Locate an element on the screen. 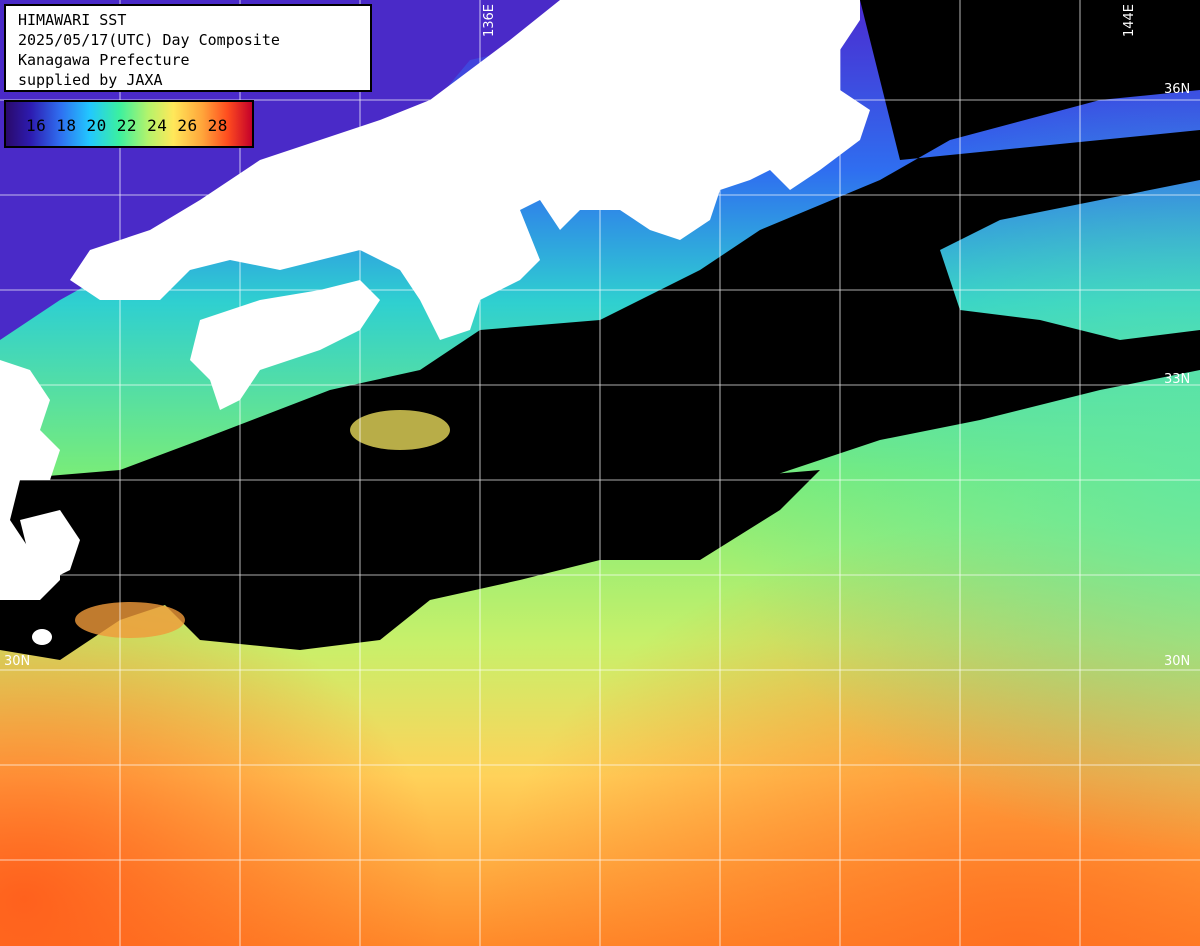 The width and height of the screenshot is (1200, 946). lat-label-30n: 30N is located at coordinates (1177, 661).